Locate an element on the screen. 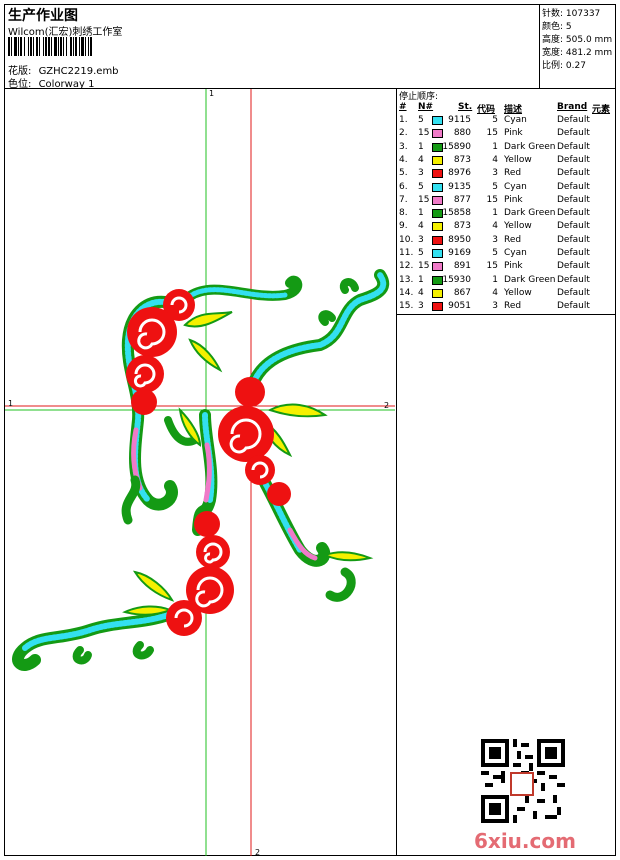 The height and width of the screenshot is (860, 620). watermark-logo: 6xiu.com is located at coordinates (525, 841).